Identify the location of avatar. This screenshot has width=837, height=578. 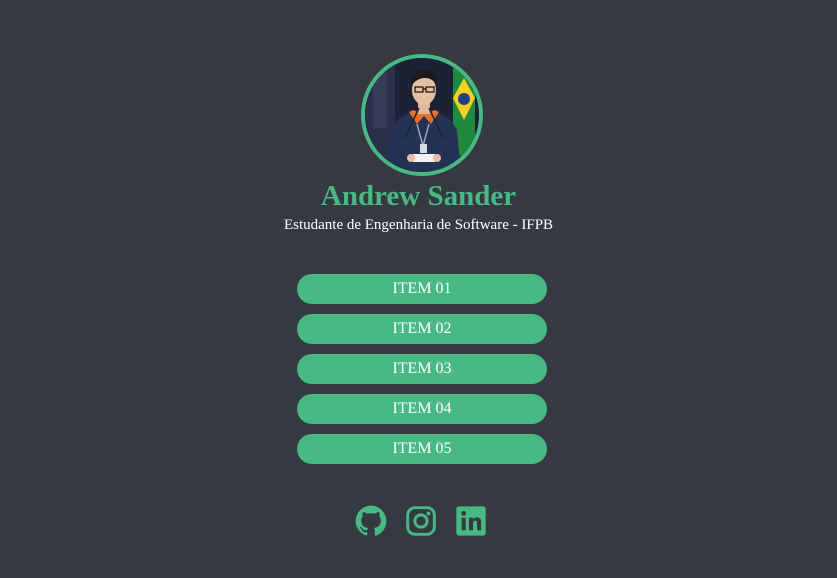
(422, 115).